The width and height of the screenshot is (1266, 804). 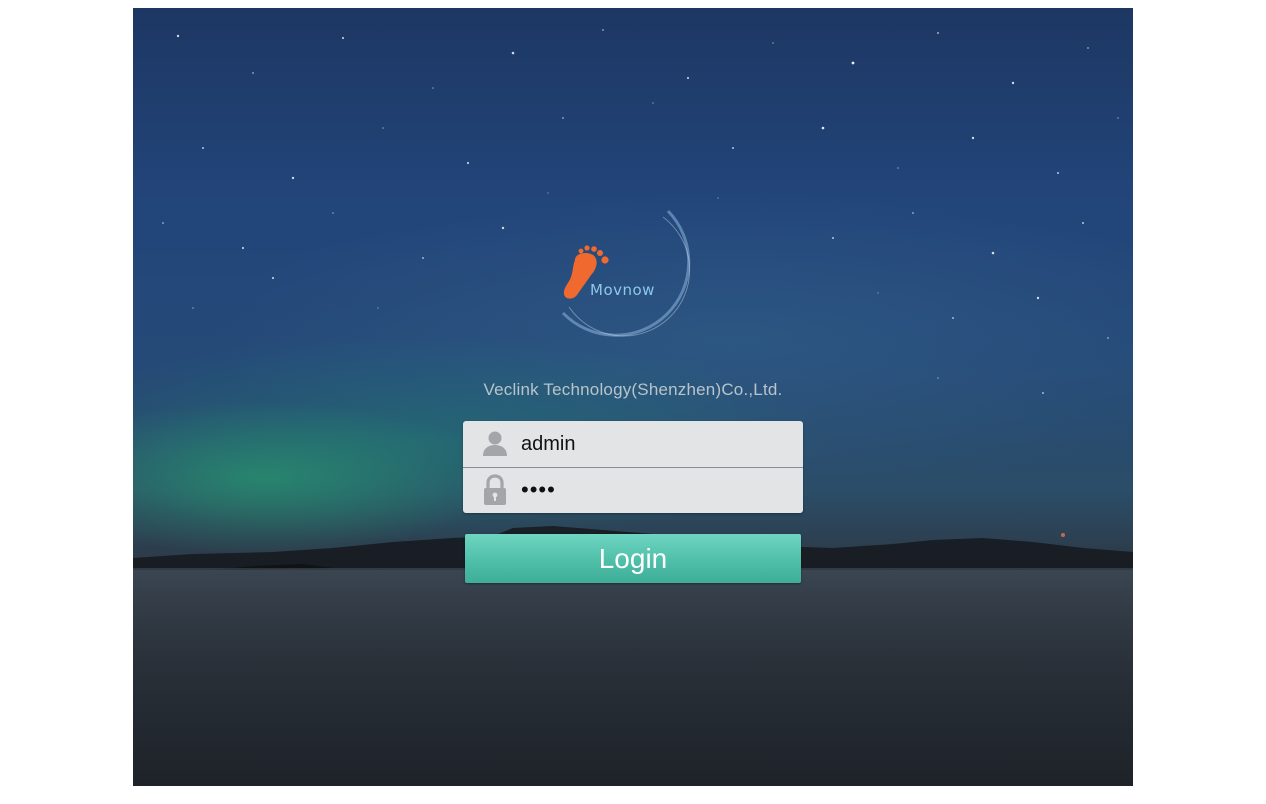 I want to click on login-button: Login, so click(x=633, y=558).